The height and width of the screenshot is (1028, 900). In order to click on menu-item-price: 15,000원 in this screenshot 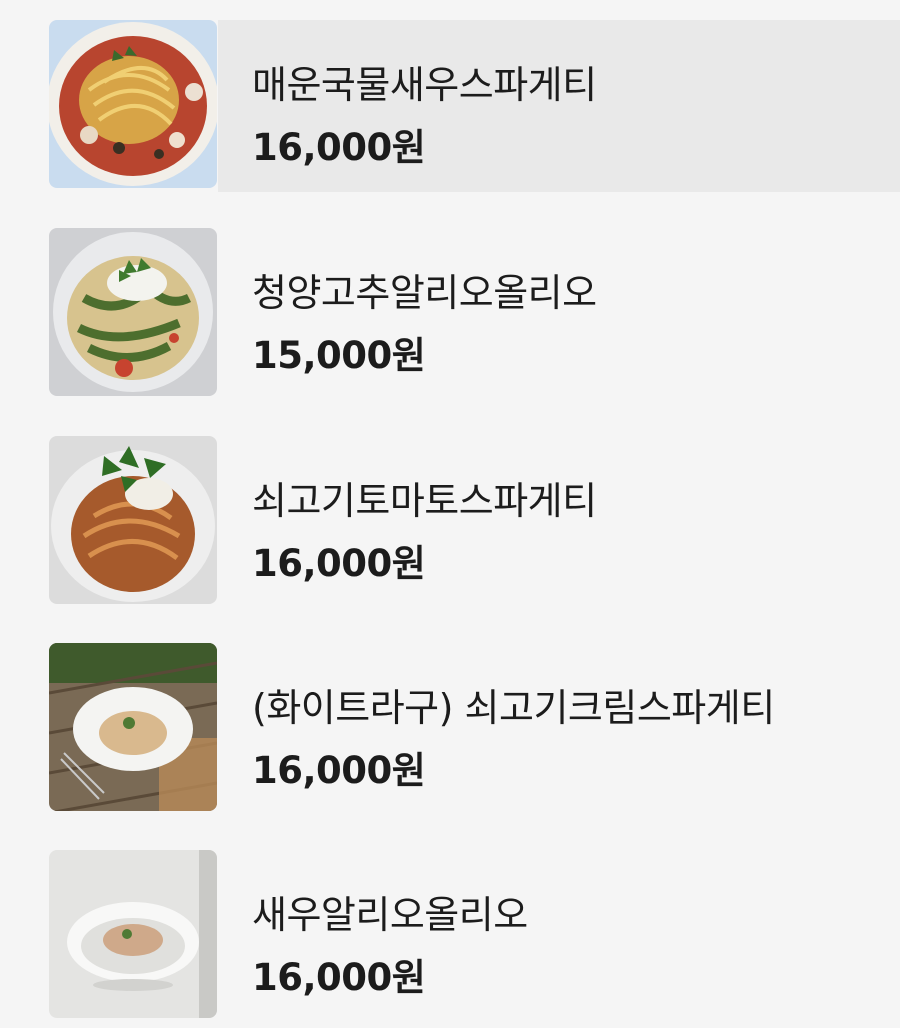, I will do `click(339, 355)`.